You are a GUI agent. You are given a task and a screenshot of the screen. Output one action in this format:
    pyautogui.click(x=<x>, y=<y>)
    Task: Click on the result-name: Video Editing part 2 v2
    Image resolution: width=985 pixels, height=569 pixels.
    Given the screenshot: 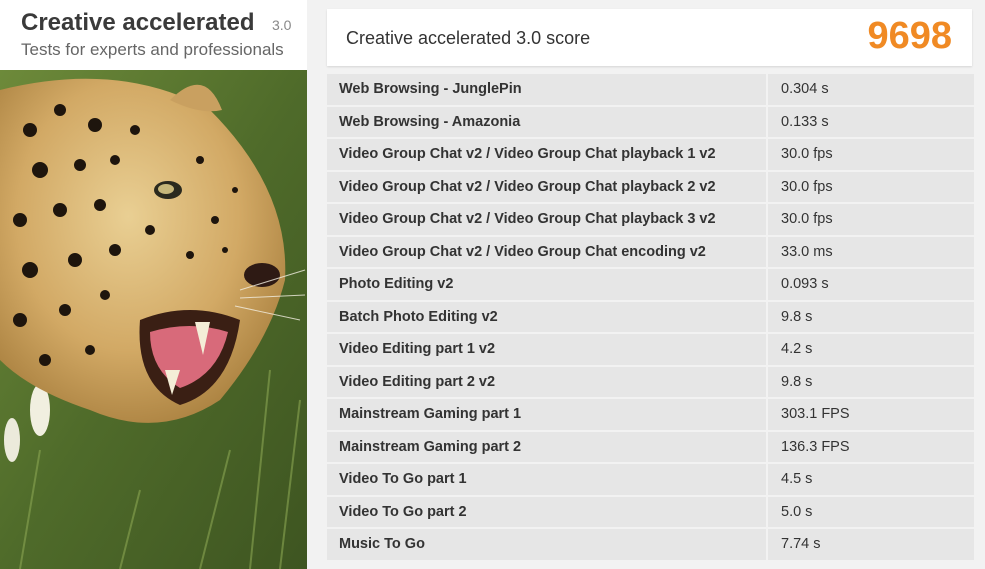 What is the action you would take?
    pyautogui.click(x=546, y=381)
    